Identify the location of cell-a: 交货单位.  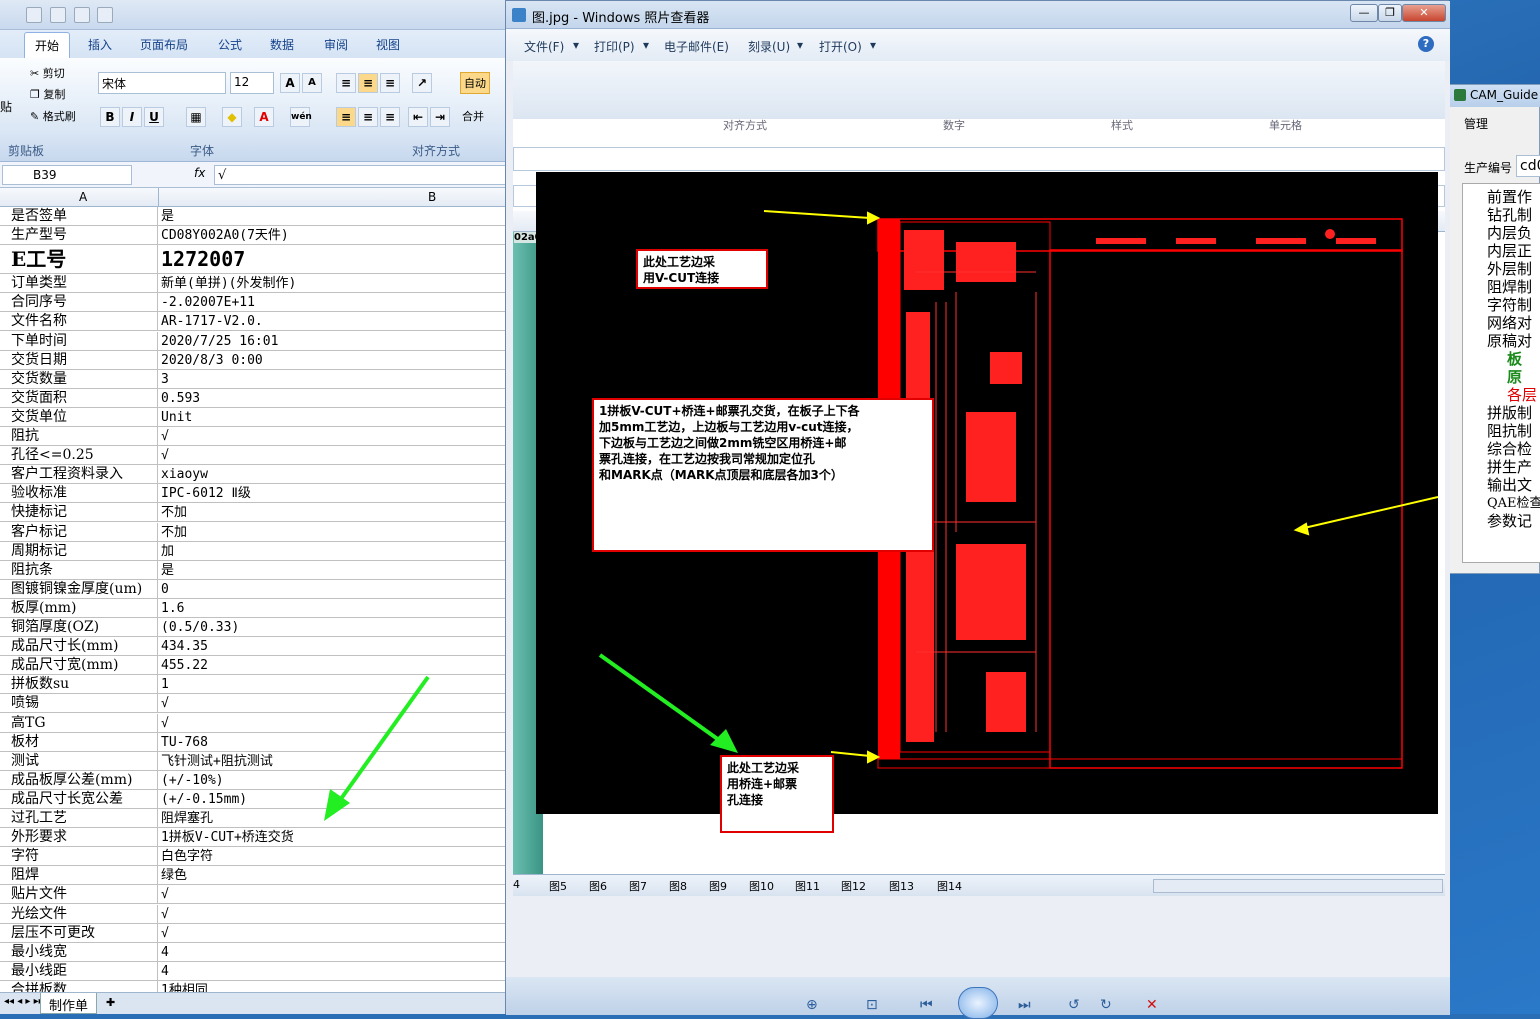
(84, 417).